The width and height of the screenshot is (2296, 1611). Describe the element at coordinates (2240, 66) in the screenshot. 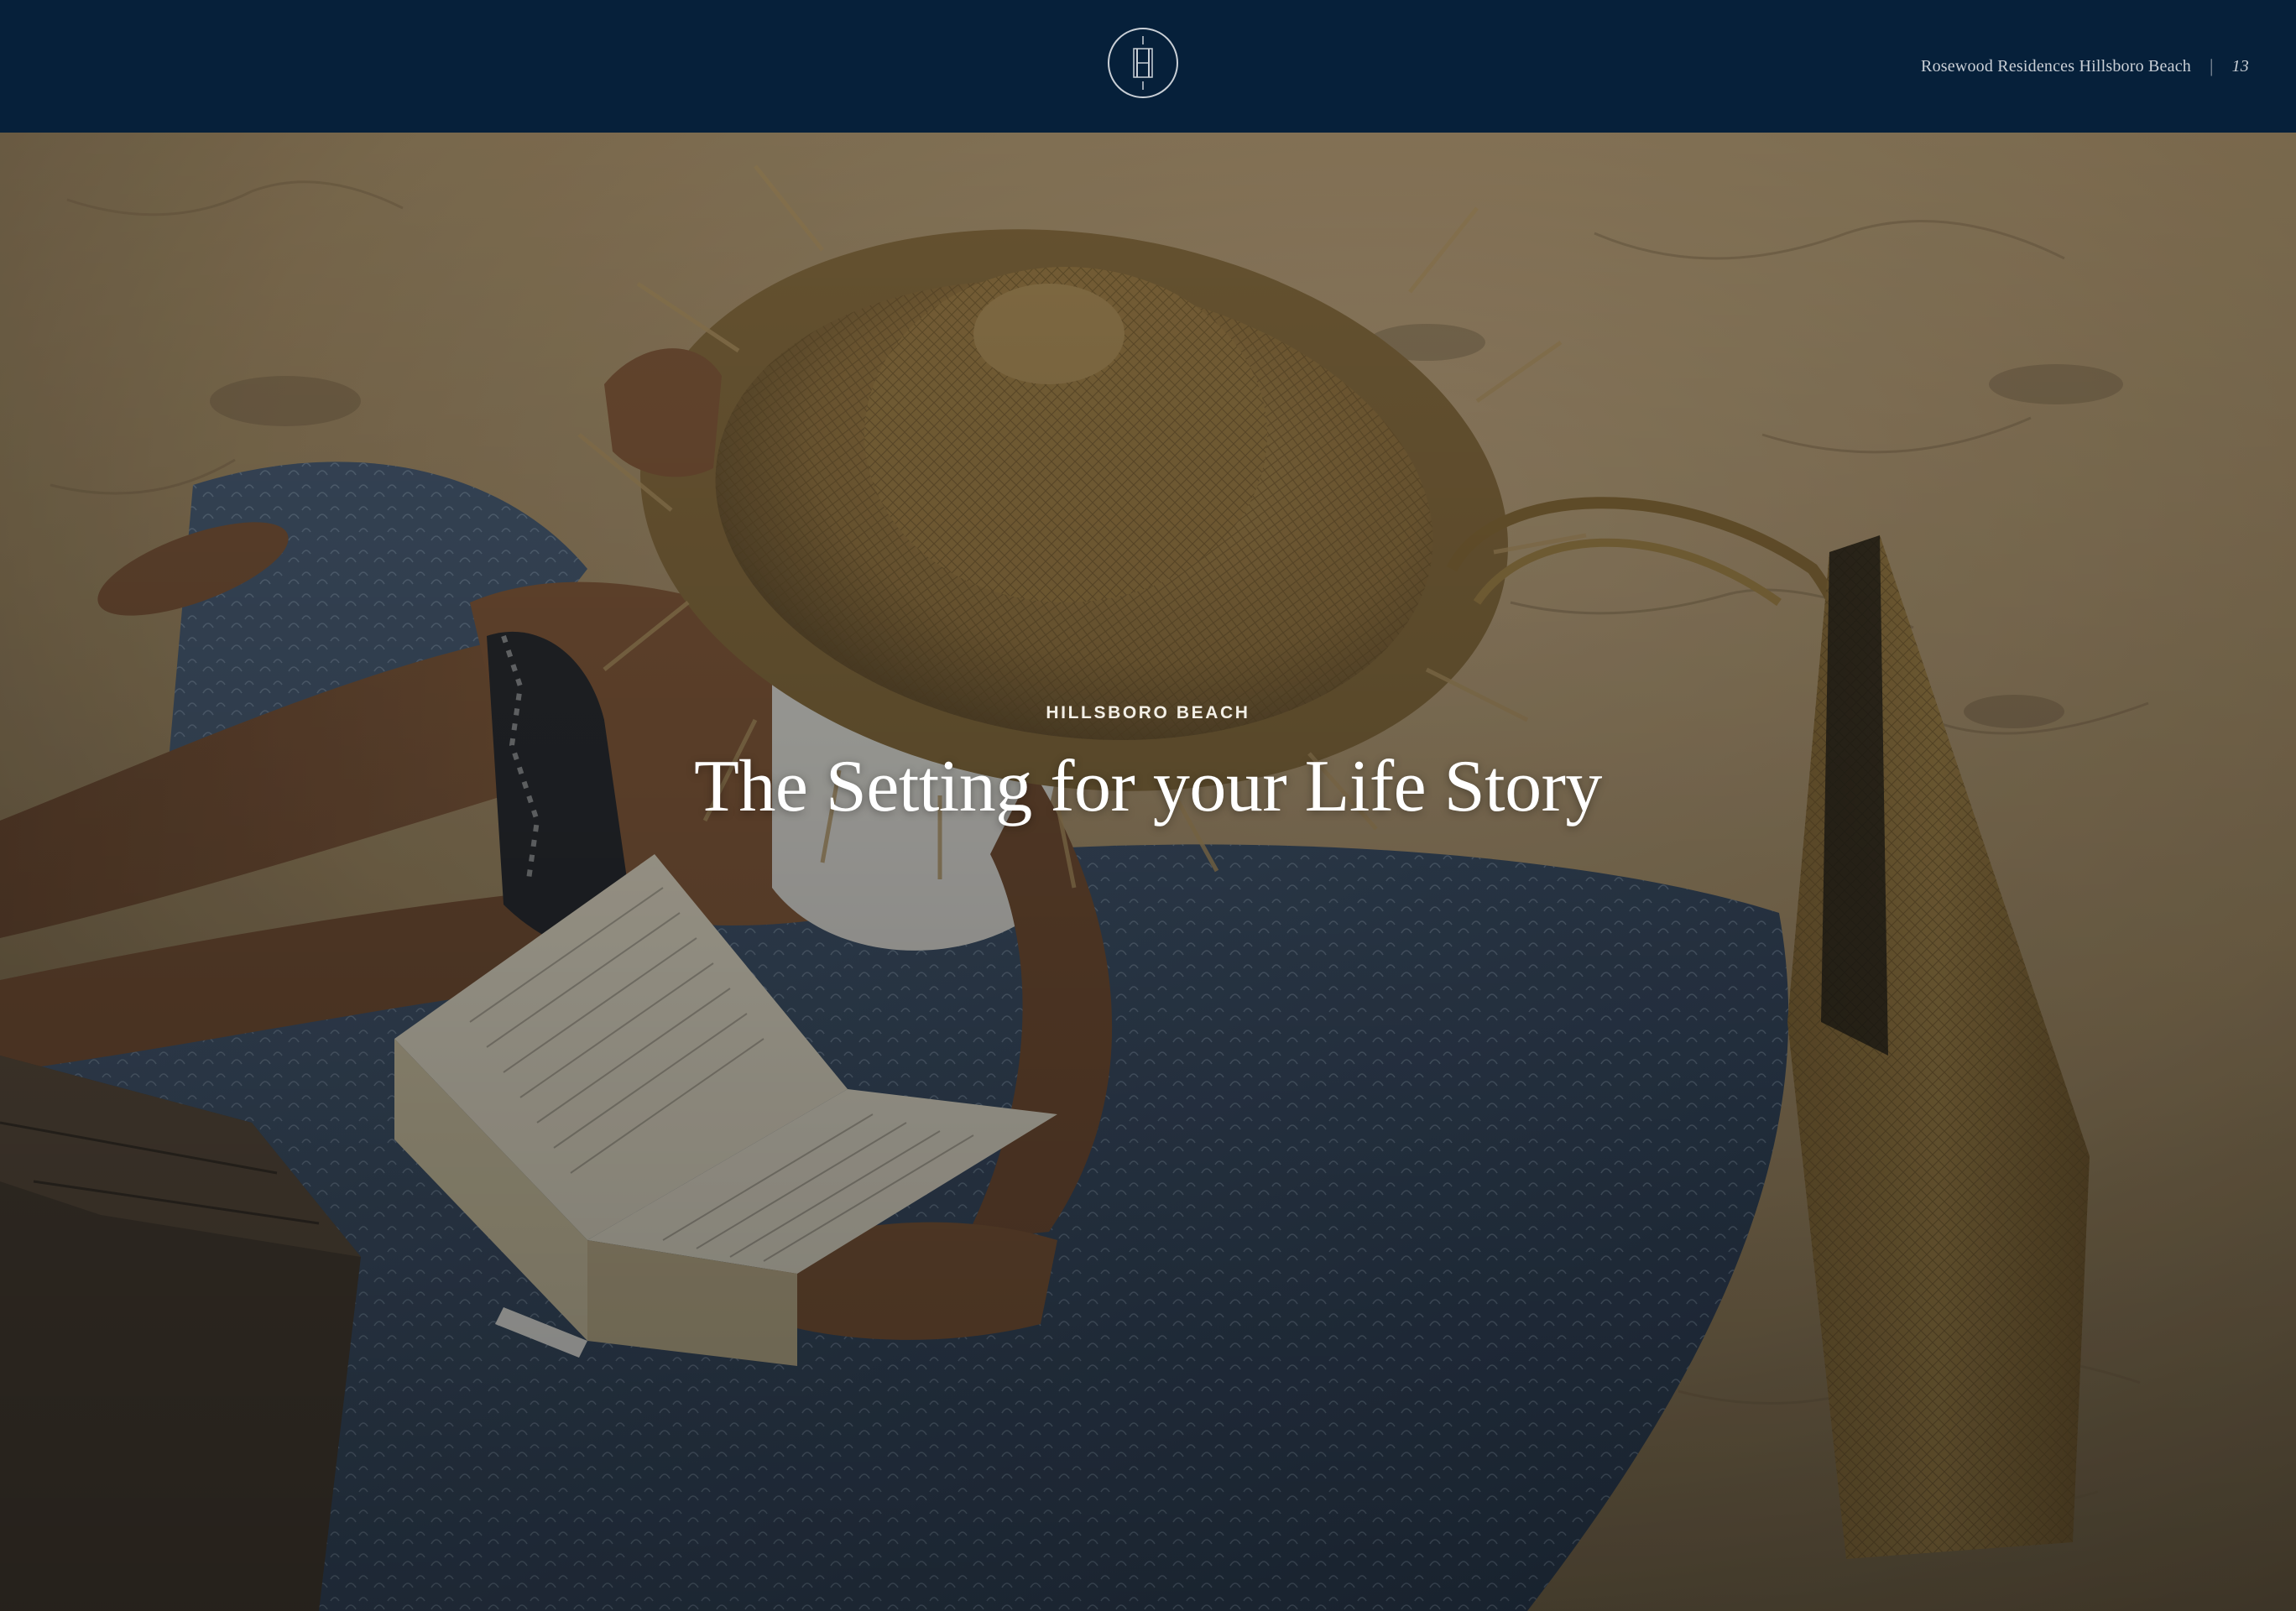

I see `page-number: 13` at that location.